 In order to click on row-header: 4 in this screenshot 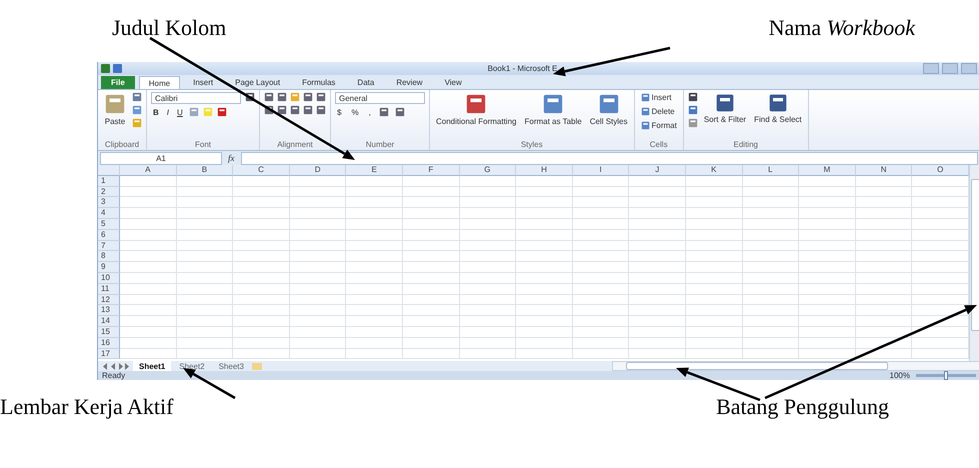, I will do `click(109, 213)`.